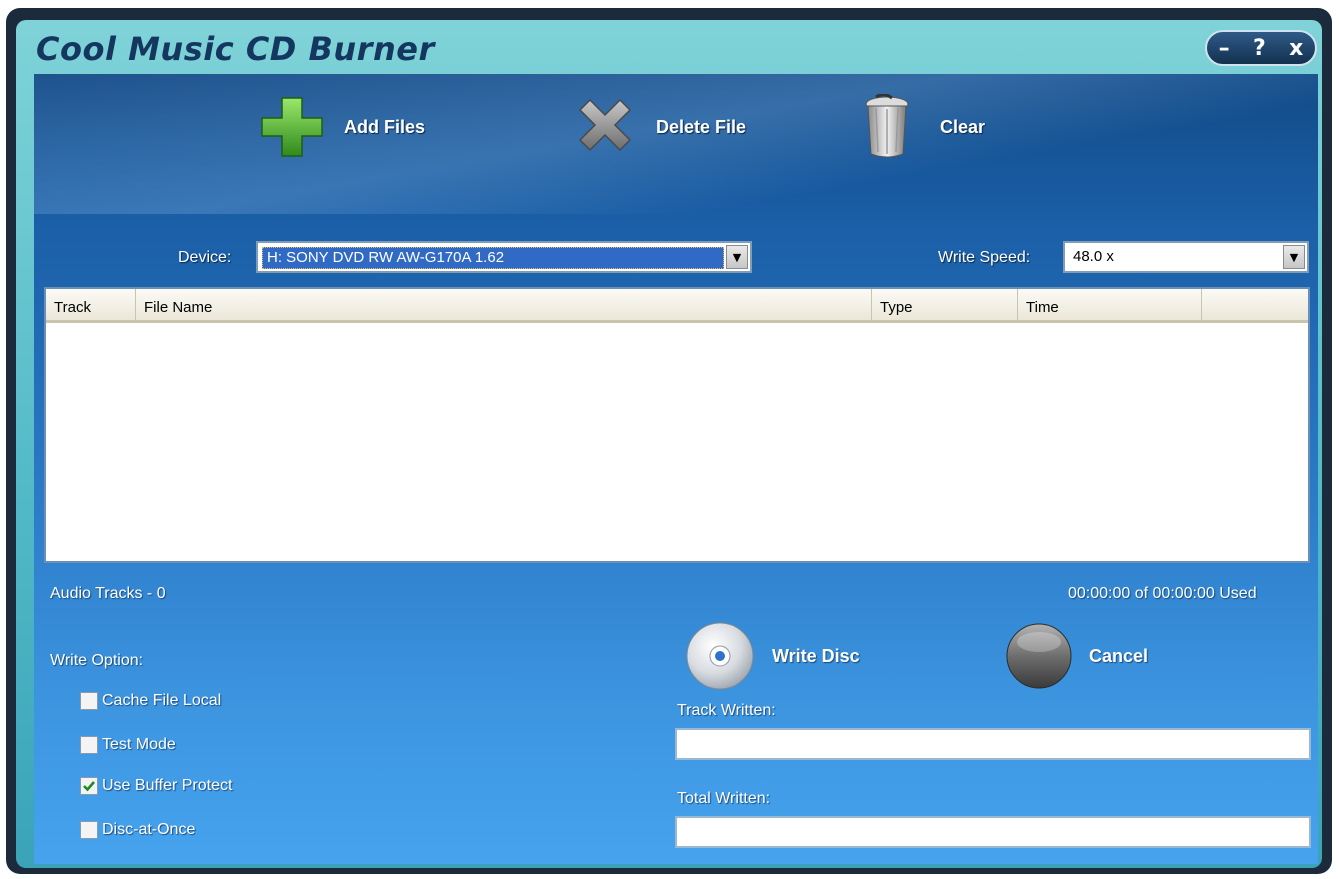  What do you see at coordinates (993, 744) in the screenshot?
I see `track-written-progress` at bounding box center [993, 744].